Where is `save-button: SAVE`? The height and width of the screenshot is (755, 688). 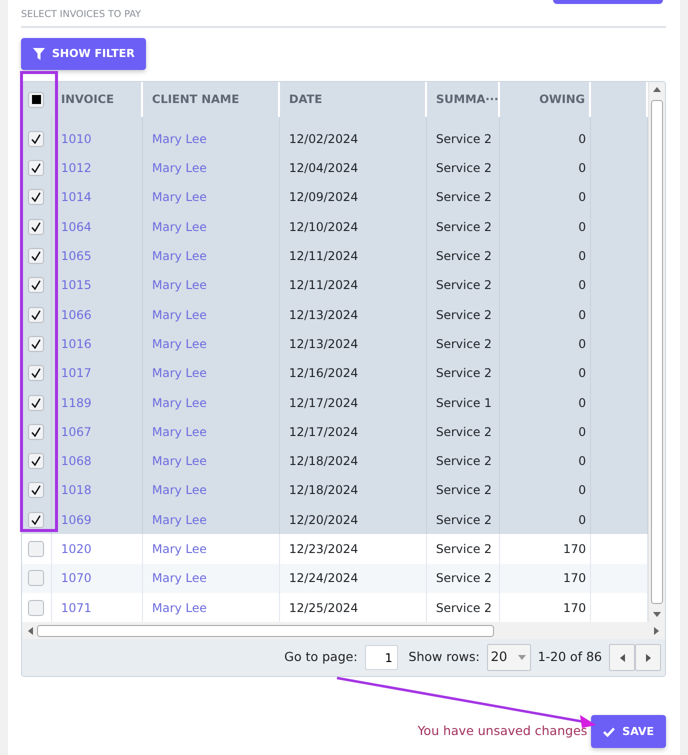
save-button: SAVE is located at coordinates (628, 731).